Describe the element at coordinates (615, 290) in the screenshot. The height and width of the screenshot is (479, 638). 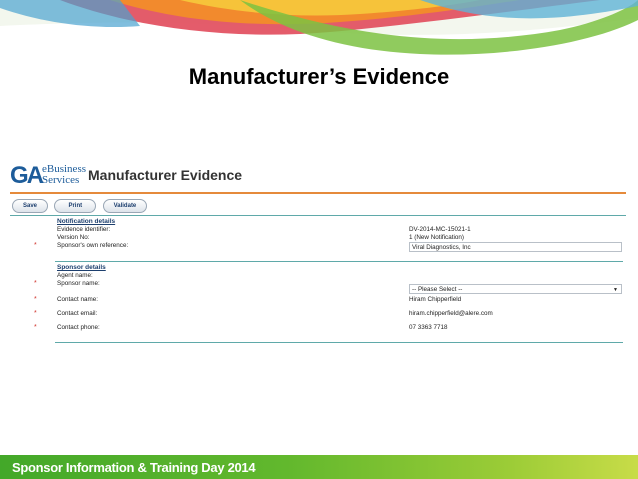
I see `dropdown-arrow-icon: ▼` at that location.